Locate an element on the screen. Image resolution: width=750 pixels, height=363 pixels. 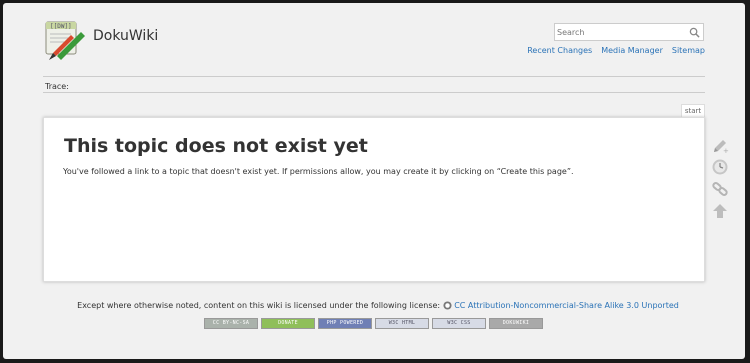
media-manager-link: Media Manager is located at coordinates (632, 50).